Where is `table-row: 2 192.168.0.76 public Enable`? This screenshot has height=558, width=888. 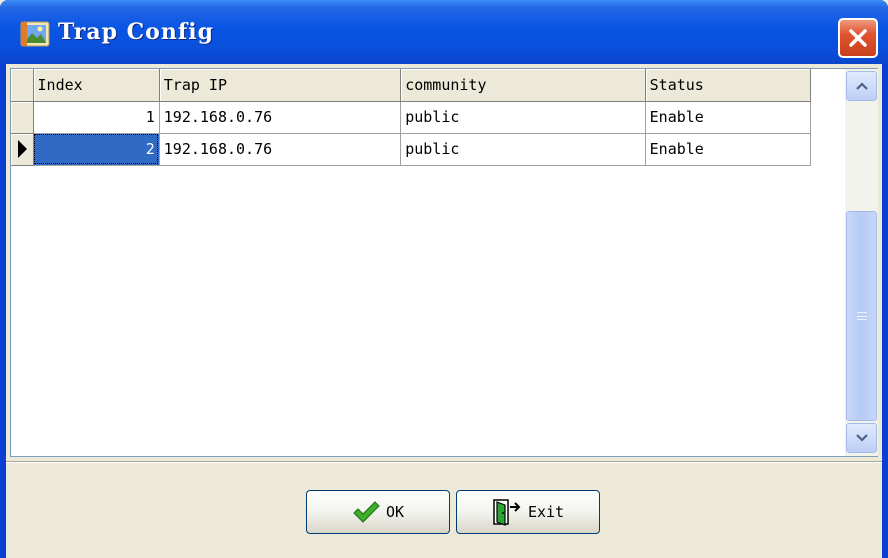 table-row: 2 192.168.0.76 public Enable is located at coordinates (411, 149).